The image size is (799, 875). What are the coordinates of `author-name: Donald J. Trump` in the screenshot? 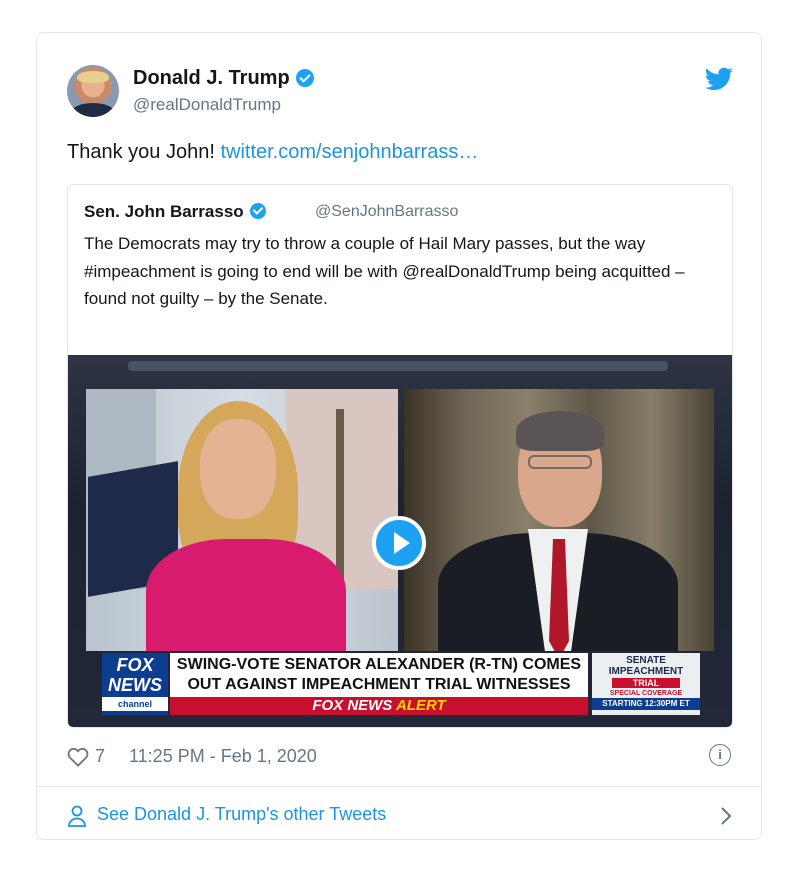 It's located at (211, 78).